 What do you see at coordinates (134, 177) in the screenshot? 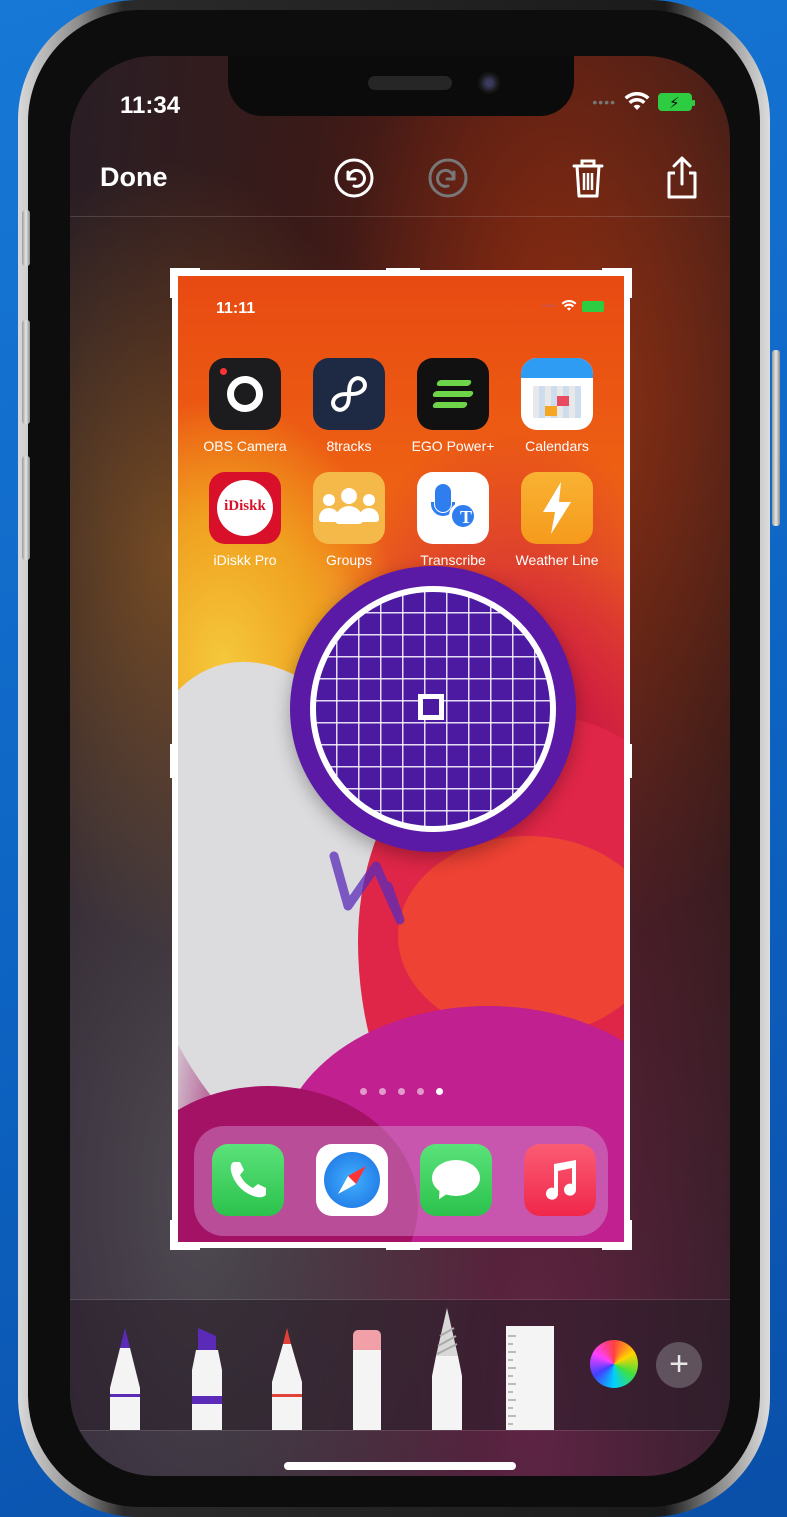
I see `done-button: Done` at bounding box center [134, 177].